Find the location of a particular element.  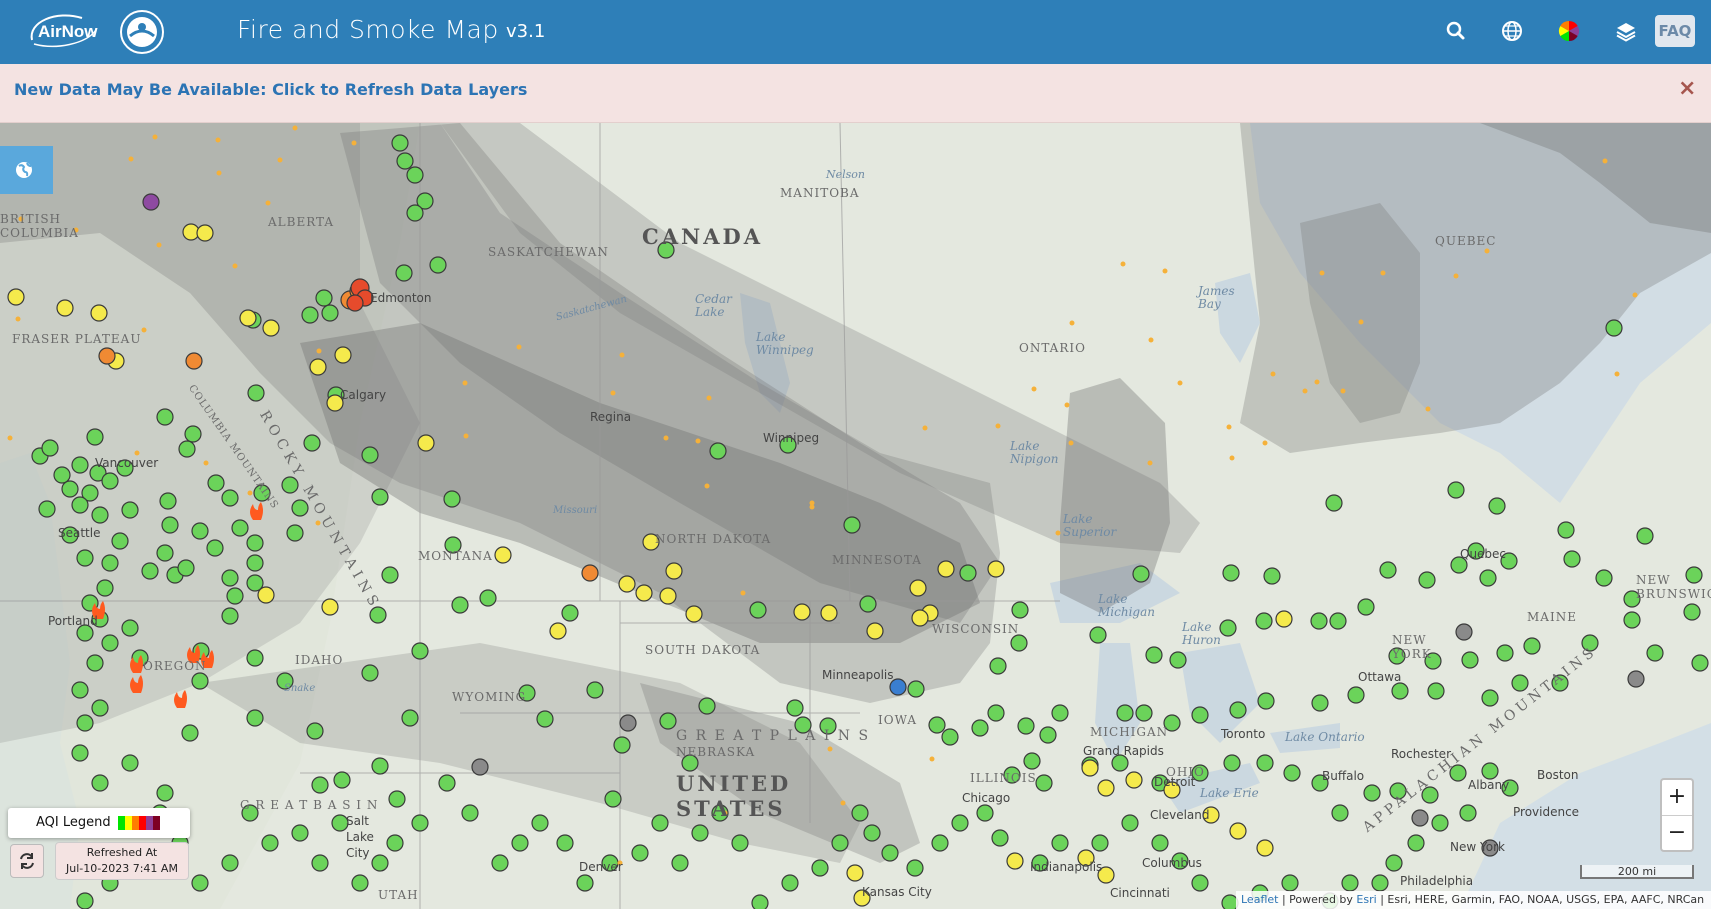

label-calgary: Calgary is located at coordinates (363, 395).